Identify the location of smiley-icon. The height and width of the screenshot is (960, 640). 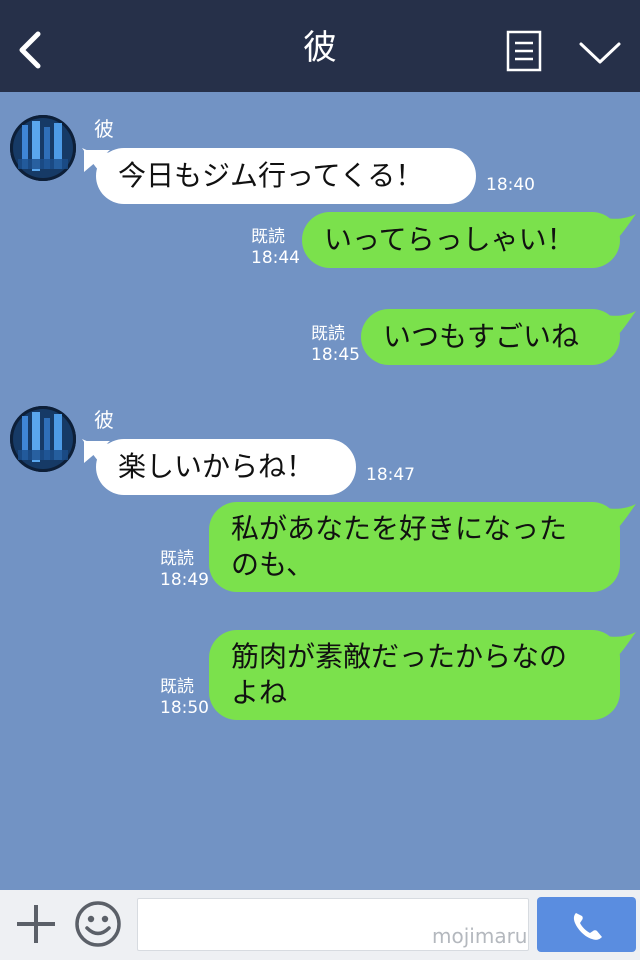
(98, 924).